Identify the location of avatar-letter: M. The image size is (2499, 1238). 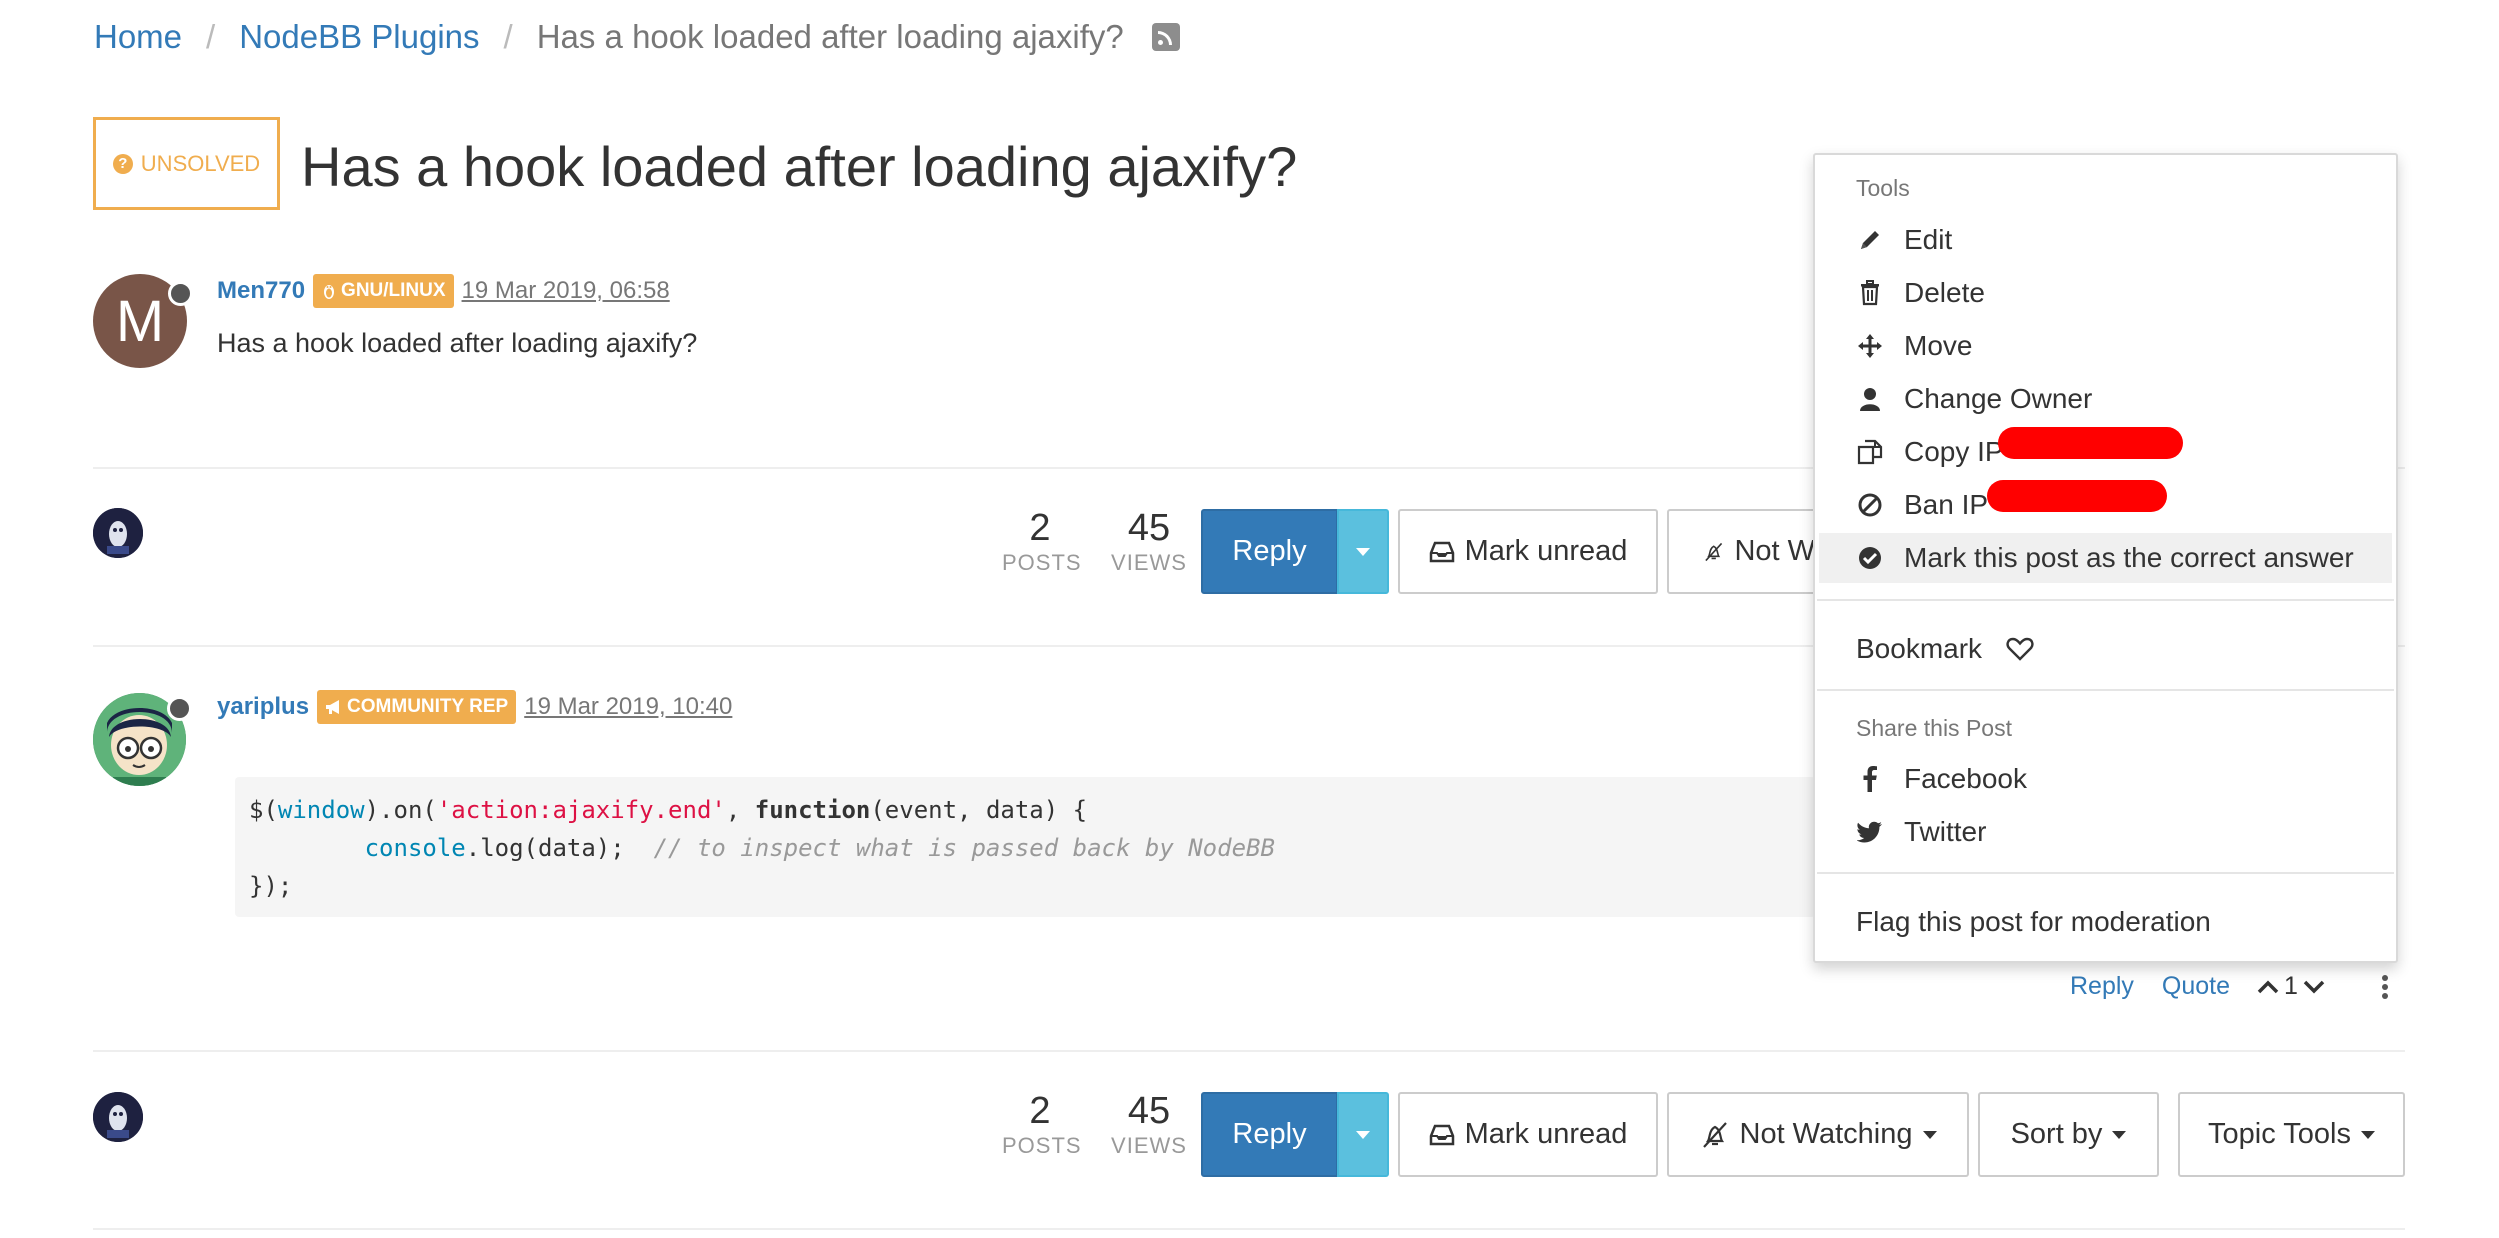
(140, 321).